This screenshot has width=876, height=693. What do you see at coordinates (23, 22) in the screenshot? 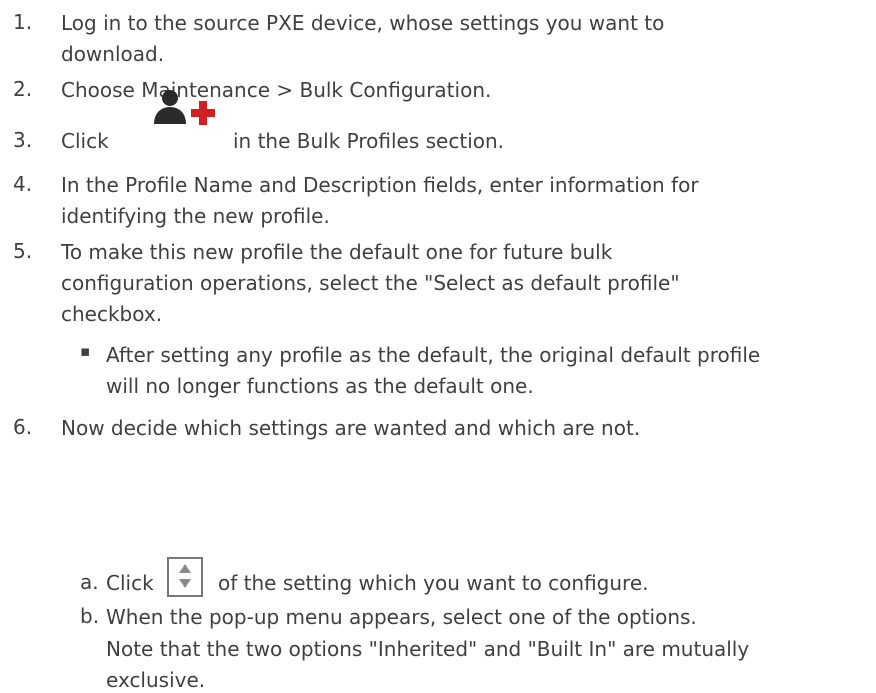
I see `step-1-number: 1.` at bounding box center [23, 22].